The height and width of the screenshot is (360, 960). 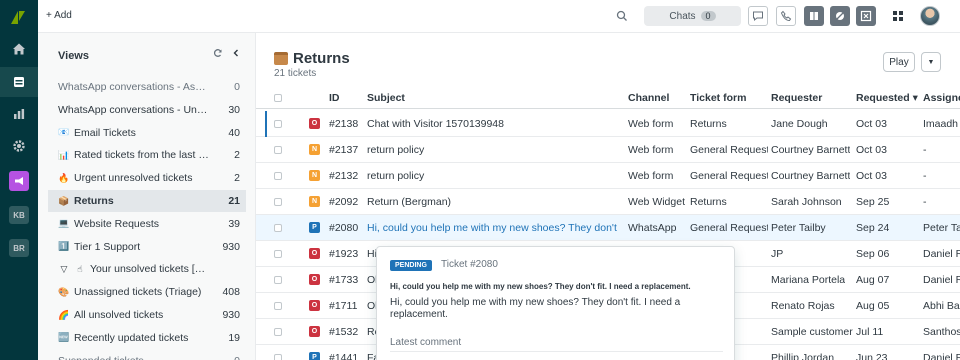 What do you see at coordinates (147, 110) in the screenshot?
I see `view-item: WhatsApp conversations - Unass... 30` at bounding box center [147, 110].